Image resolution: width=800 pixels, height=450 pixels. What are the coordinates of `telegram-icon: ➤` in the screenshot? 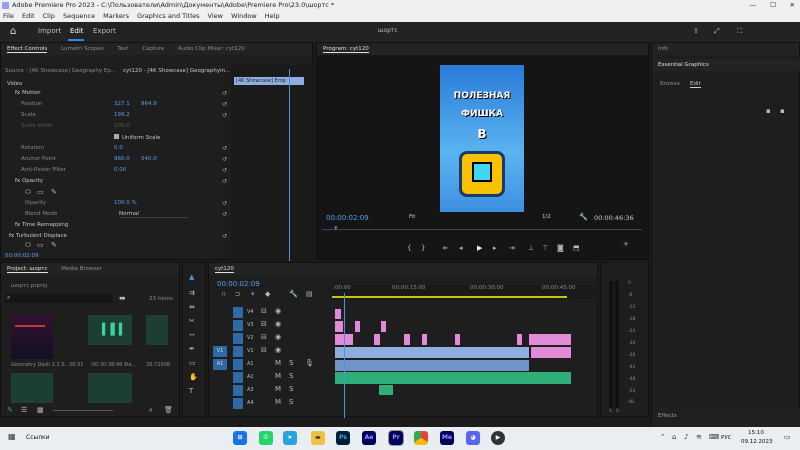 It's located at (290, 438).